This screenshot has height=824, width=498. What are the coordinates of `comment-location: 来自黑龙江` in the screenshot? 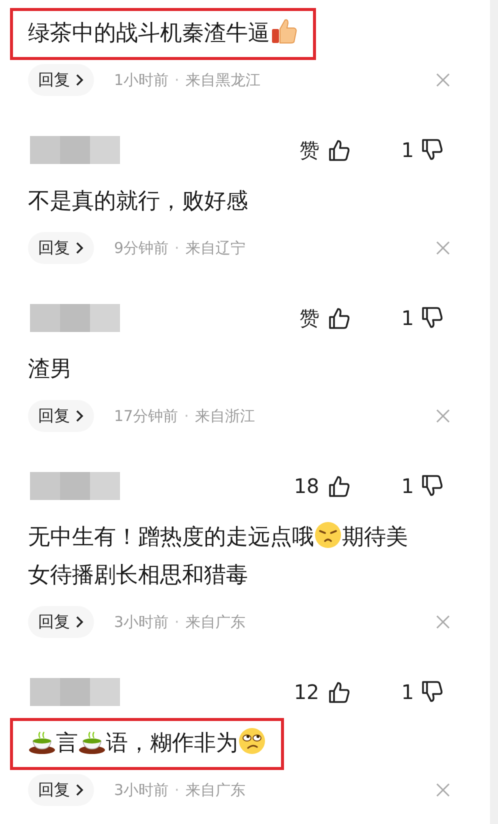 It's located at (222, 80).